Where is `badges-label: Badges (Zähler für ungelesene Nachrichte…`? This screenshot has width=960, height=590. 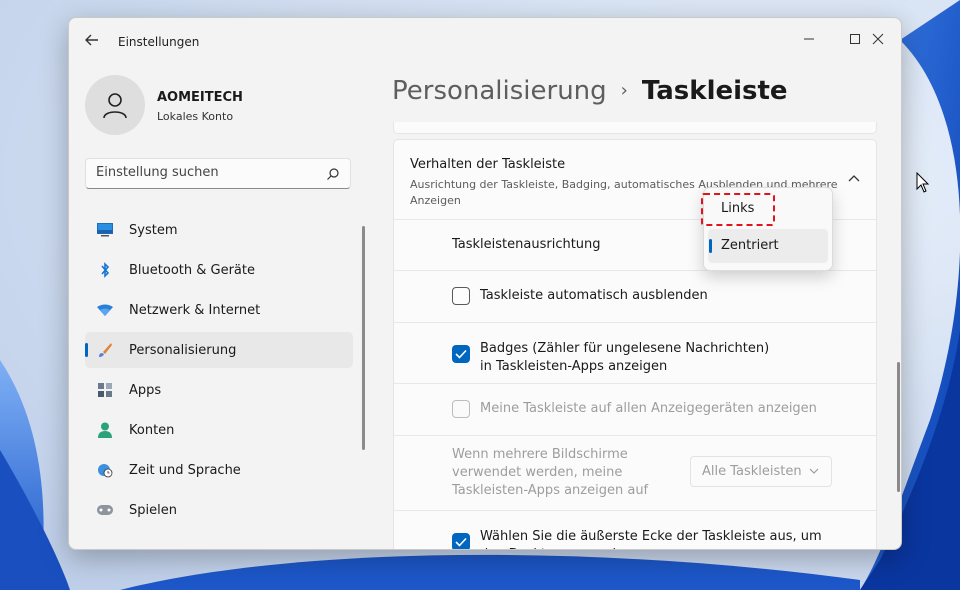
badges-label: Badges (Zähler für ungelesene Nachrichte… is located at coordinates (625, 357).